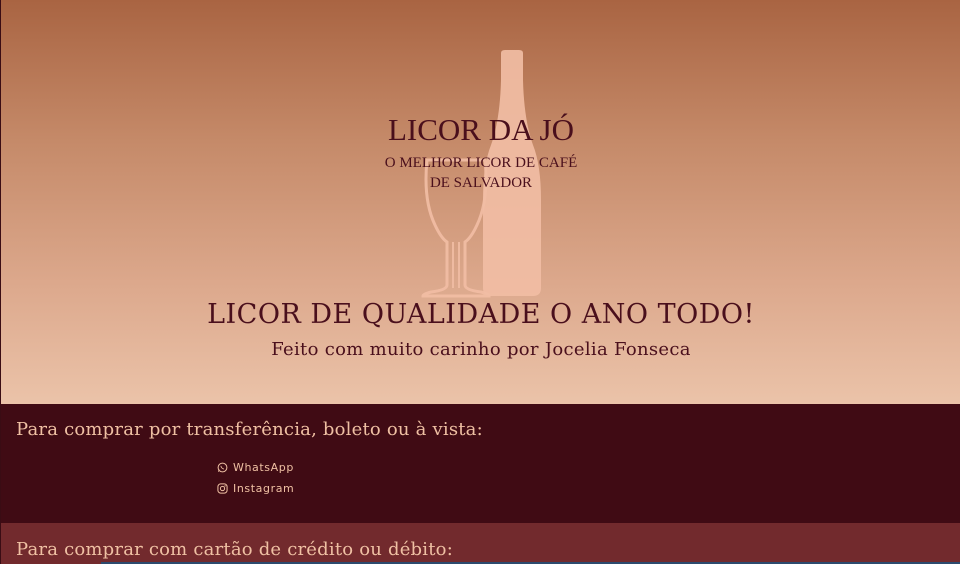 Image resolution: width=960 pixels, height=564 pixels. I want to click on brand-subtitle: O MELHOR LICOR DE CAFÉ DE SALVADOR, so click(480, 173).